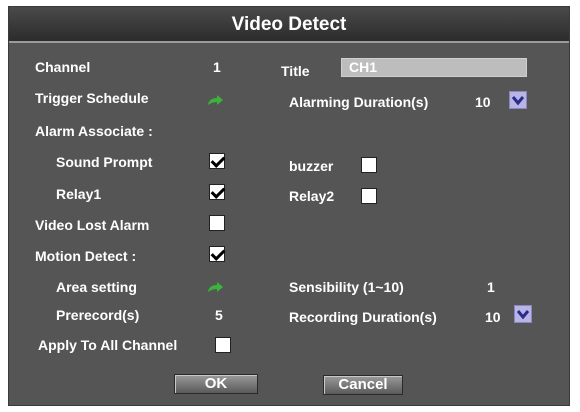  I want to click on relay1-checkbox, so click(217, 192).